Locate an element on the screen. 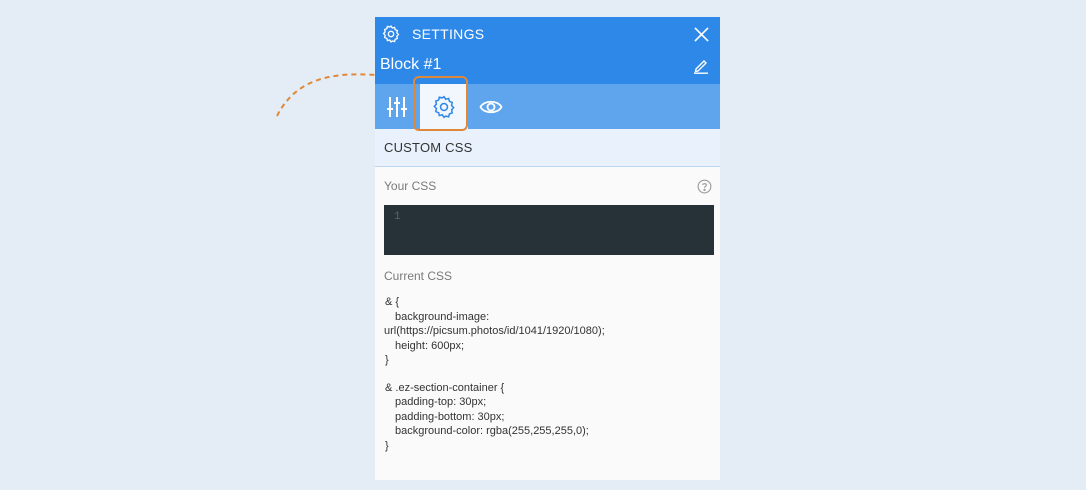 The height and width of the screenshot is (490, 1086). css-code-editor: 1 is located at coordinates (549, 230).